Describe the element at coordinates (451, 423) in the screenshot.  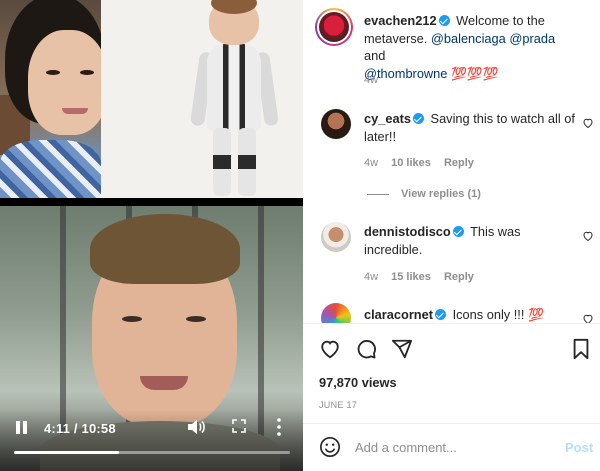
I see `composer-divider` at that location.